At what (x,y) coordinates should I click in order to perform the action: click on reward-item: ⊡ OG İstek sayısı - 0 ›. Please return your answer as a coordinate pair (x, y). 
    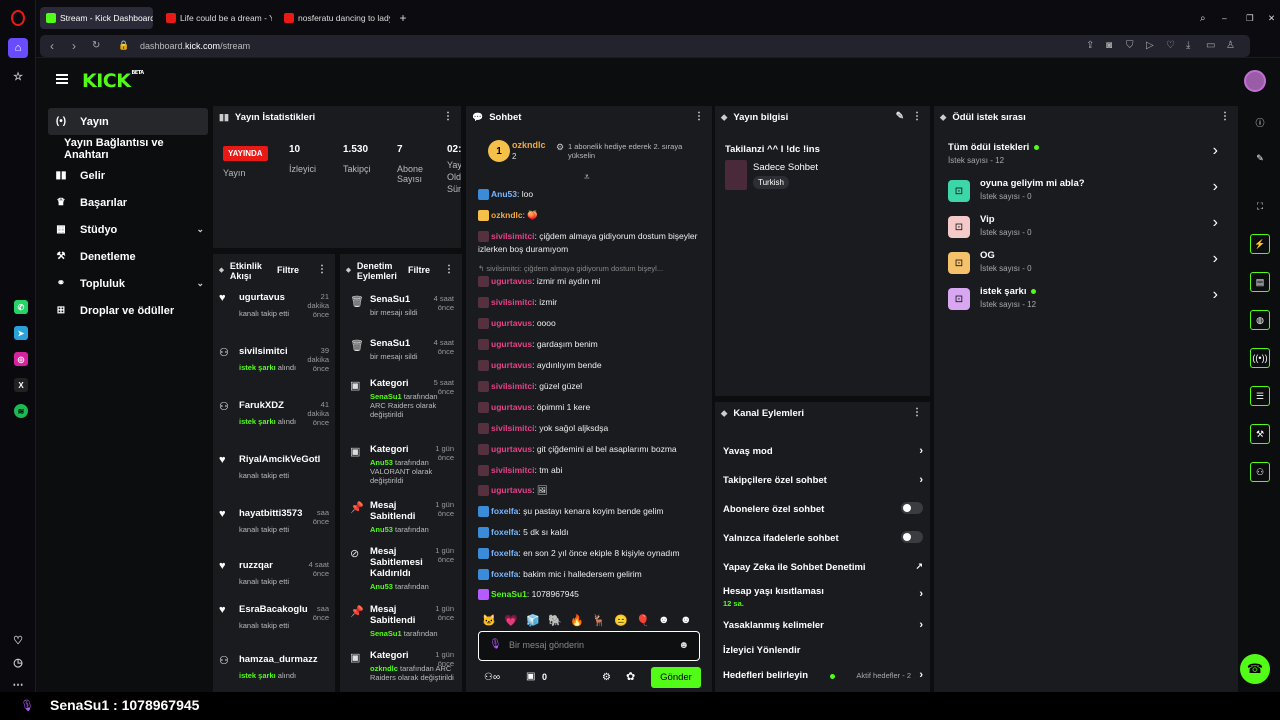
    Looking at the image, I should click on (1083, 266).